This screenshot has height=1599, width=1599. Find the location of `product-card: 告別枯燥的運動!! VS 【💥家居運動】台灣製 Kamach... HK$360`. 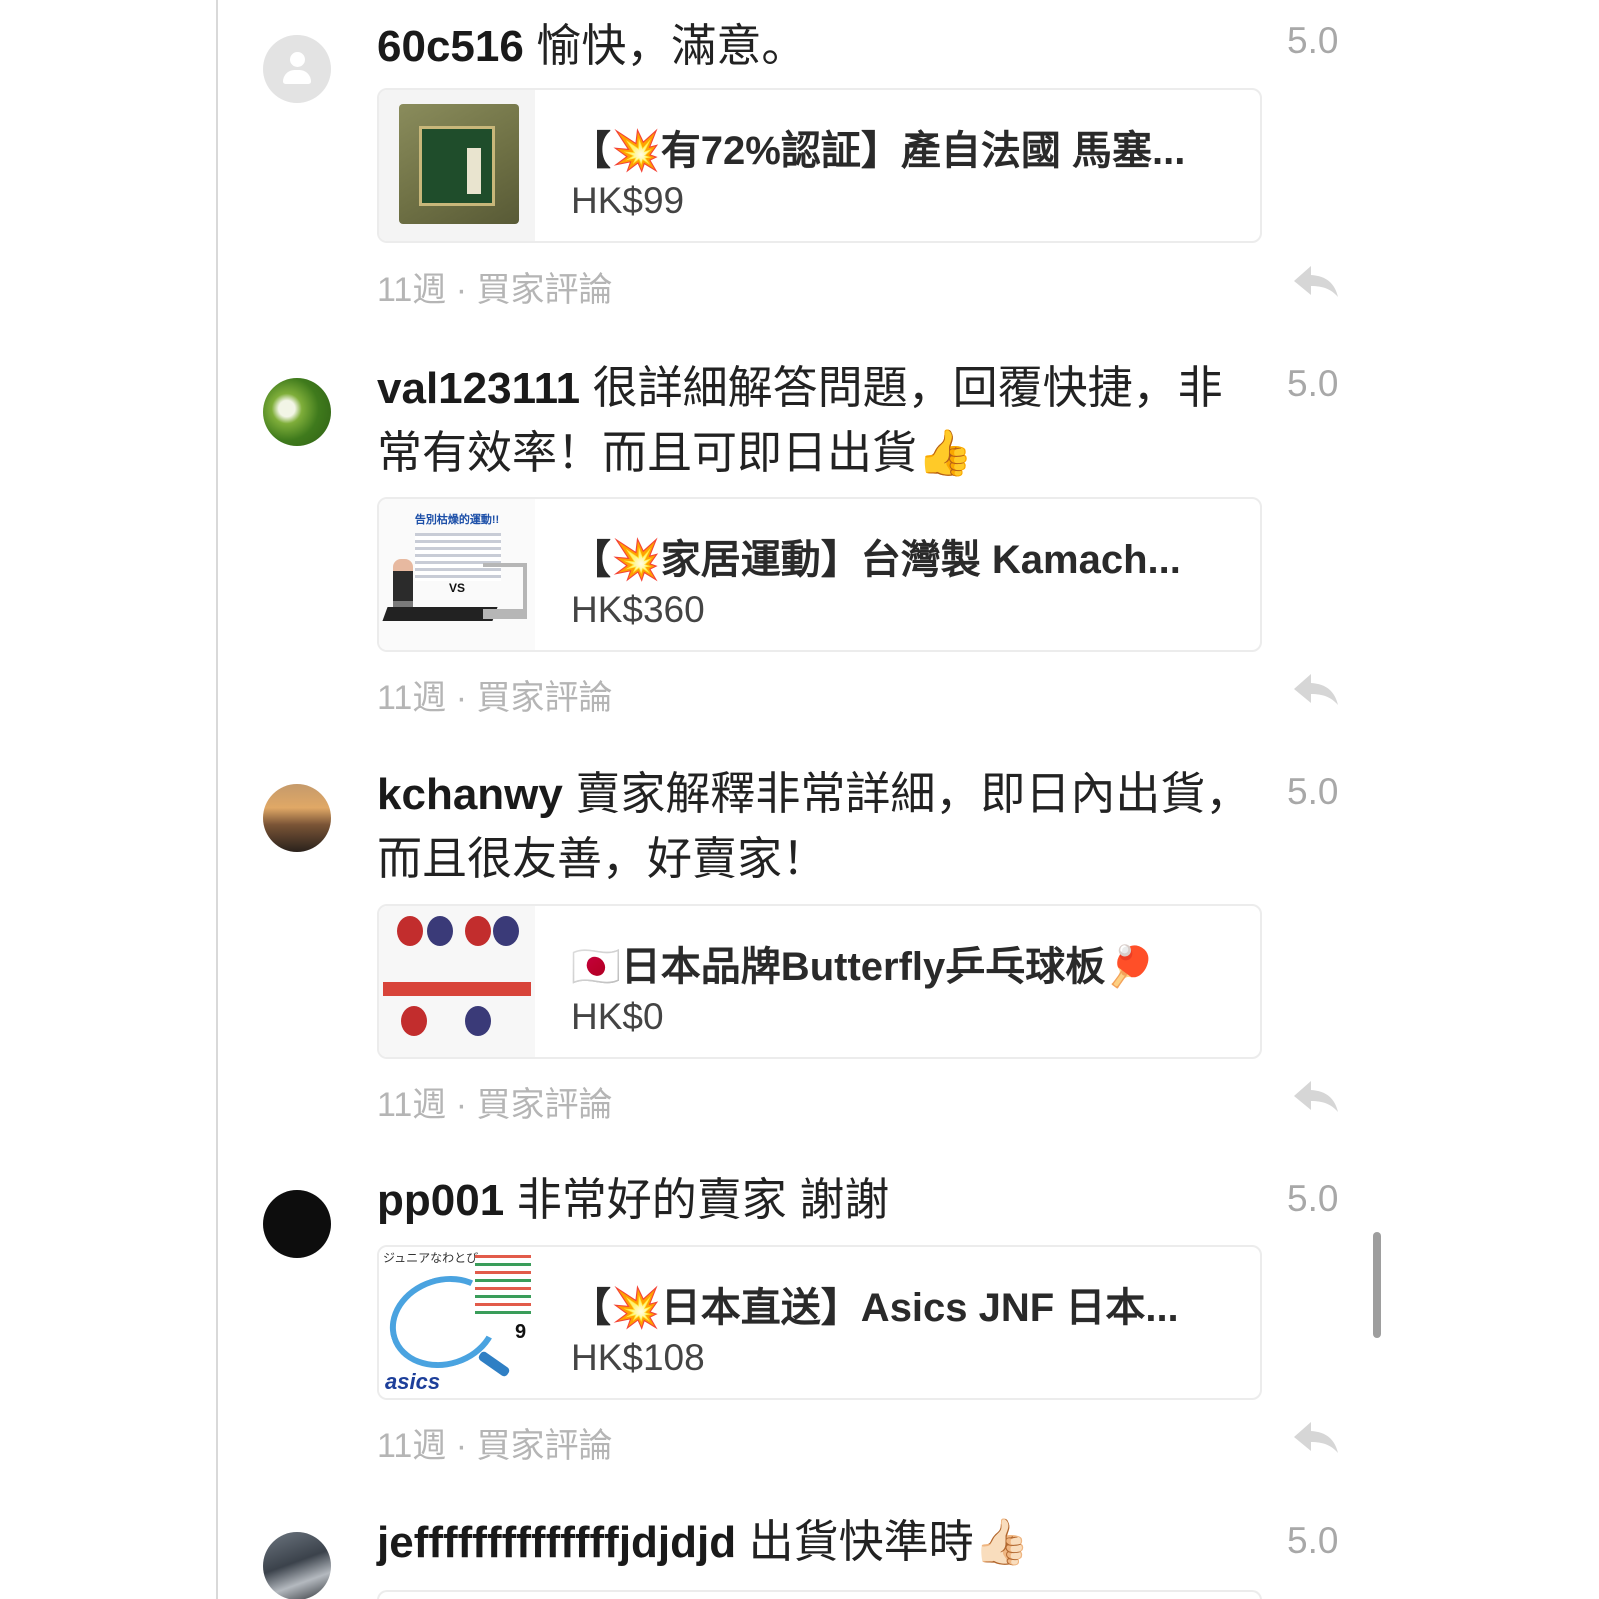

product-card: 告別枯燥的運動!! VS 【💥家居運動】台灣製 Kamach... HK$360 is located at coordinates (819, 574).